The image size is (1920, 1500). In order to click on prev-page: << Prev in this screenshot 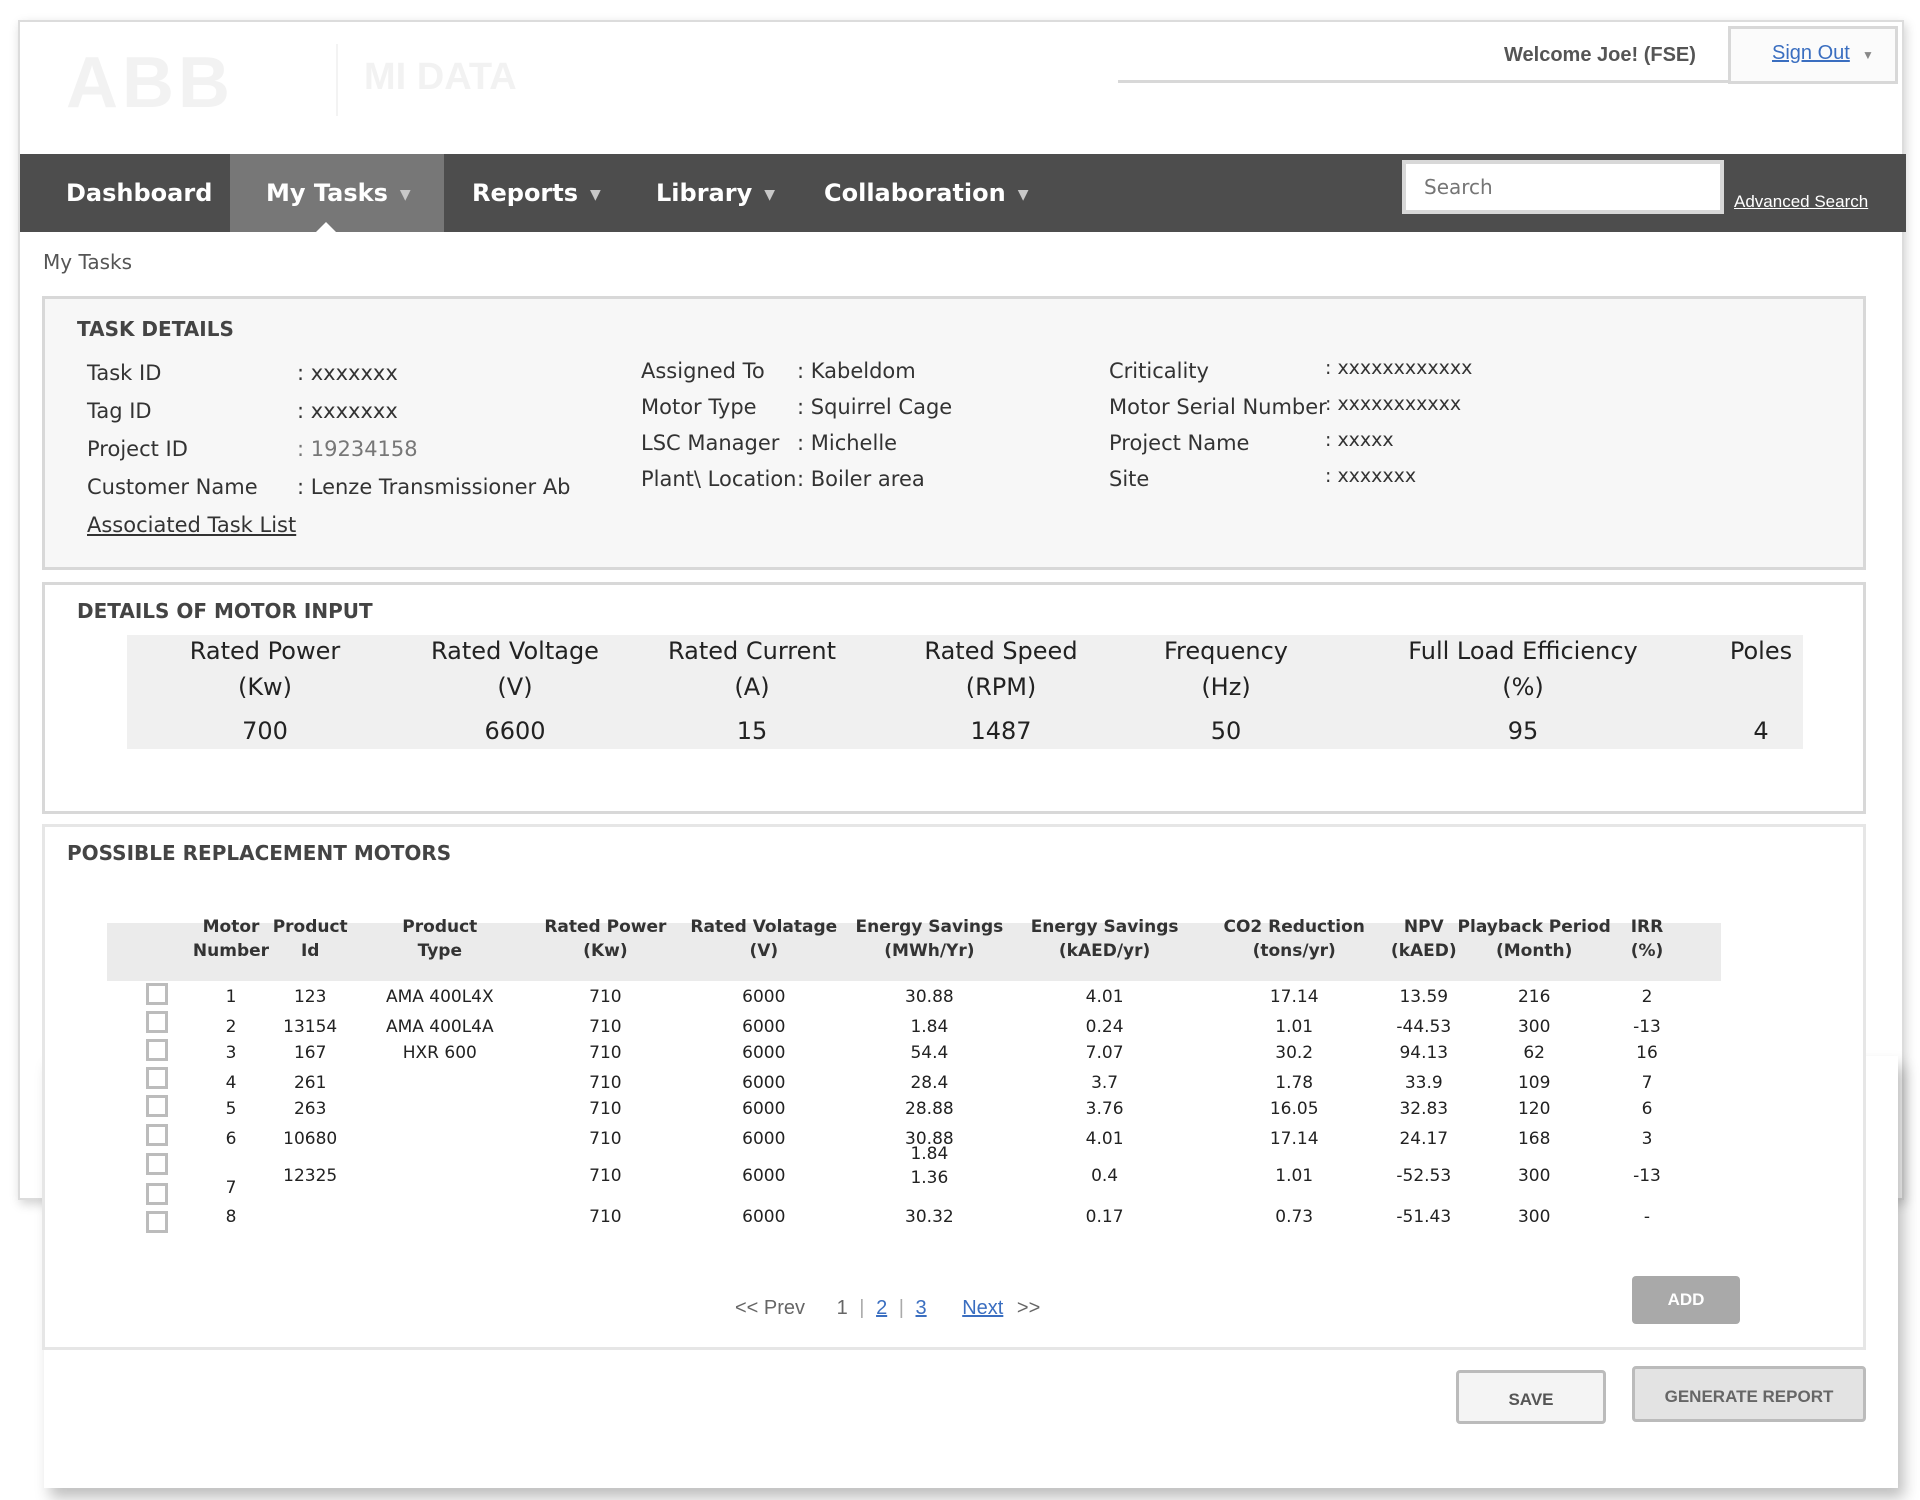, I will do `click(770, 1308)`.